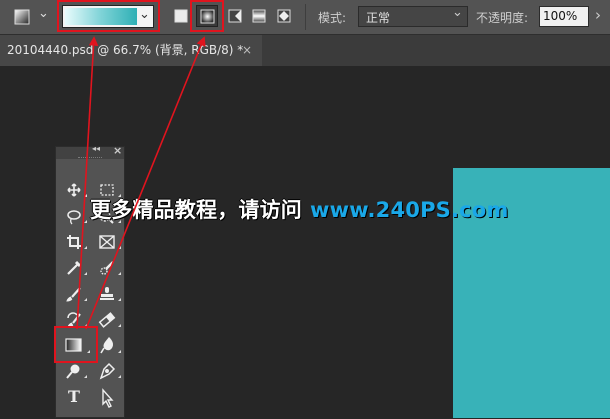  Describe the element at coordinates (74, 190) in the screenshot. I see `move-tool-icon` at that location.